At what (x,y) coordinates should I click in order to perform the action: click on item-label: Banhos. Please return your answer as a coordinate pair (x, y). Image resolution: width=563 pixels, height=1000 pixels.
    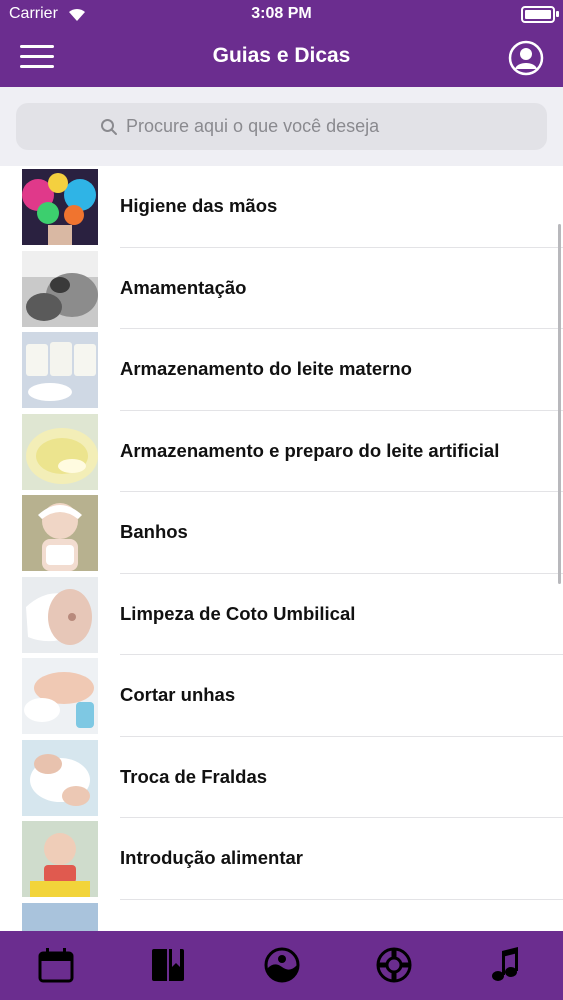
    Looking at the image, I should click on (154, 531).